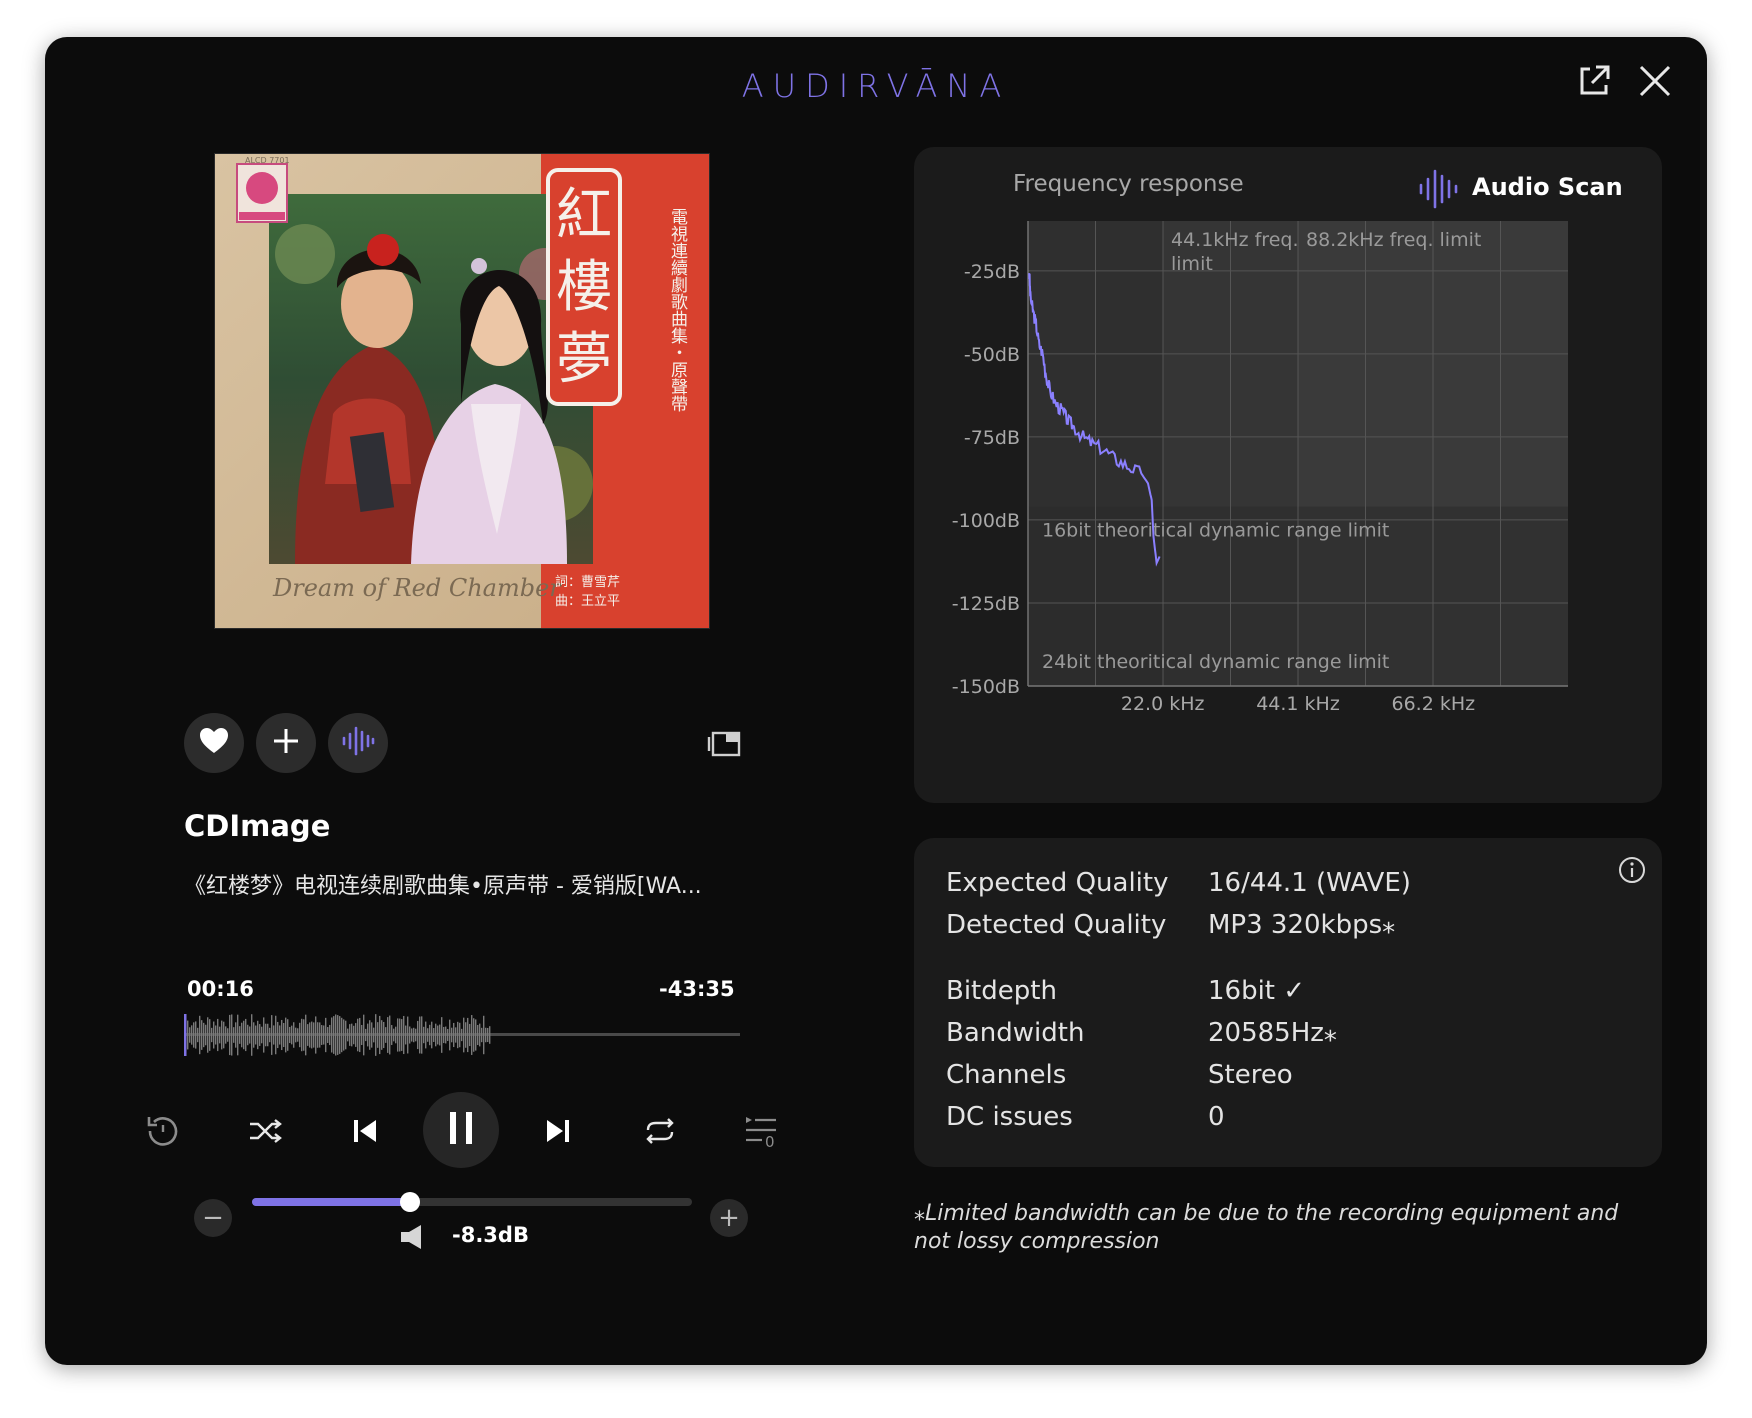 This screenshot has width=1752, height=1418. I want to click on skip-previous-icon, so click(365, 1131).